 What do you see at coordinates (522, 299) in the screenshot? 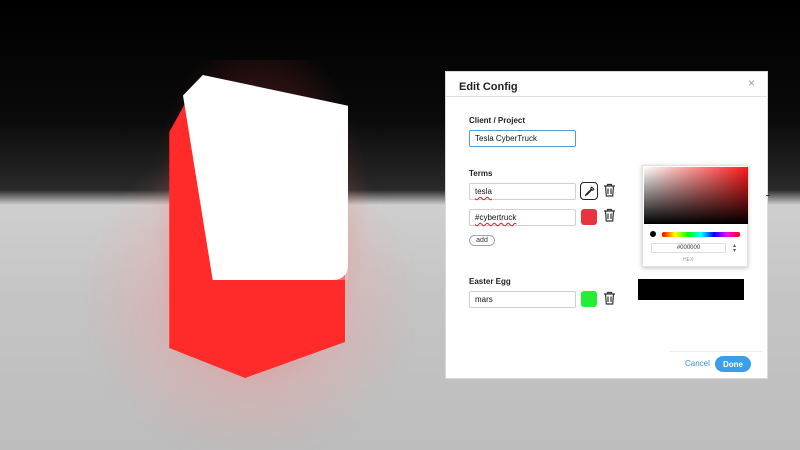
I see `easter-egg-input: mars` at bounding box center [522, 299].